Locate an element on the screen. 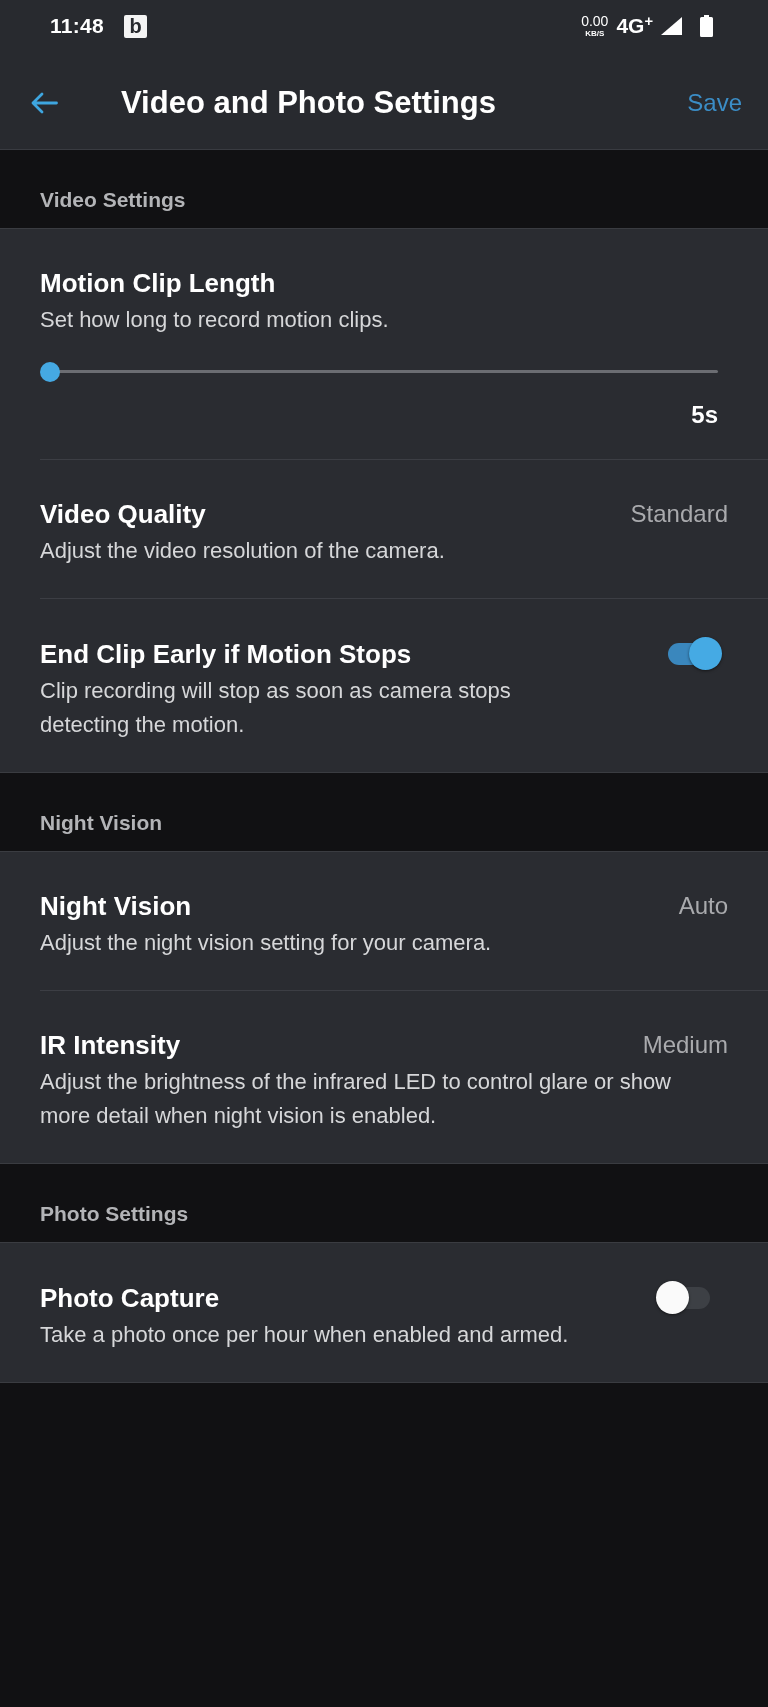 Image resolution: width=768 pixels, height=1707 pixels. slider-reading: 5s is located at coordinates (704, 415).